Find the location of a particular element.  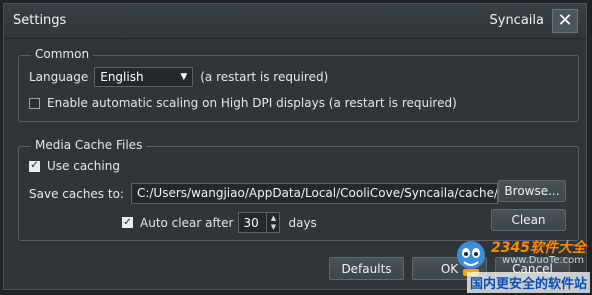

cancel-button-label: Cancel is located at coordinates (532, 268).